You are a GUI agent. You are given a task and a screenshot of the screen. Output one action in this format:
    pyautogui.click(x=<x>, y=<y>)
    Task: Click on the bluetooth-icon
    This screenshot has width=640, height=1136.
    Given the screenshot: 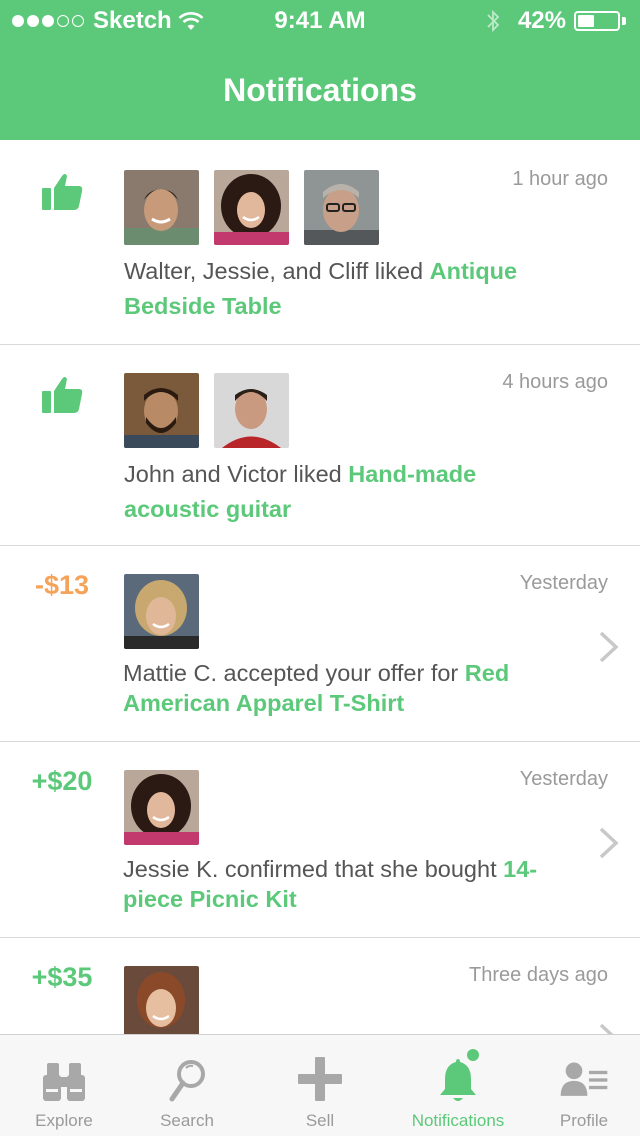 What is the action you would take?
    pyautogui.click(x=493, y=21)
    